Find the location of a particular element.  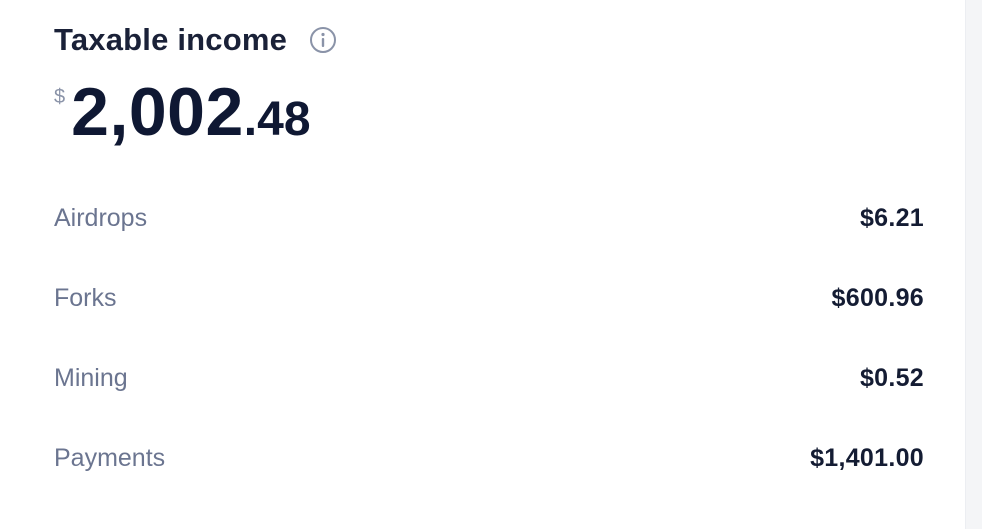

currency-symbol: $ is located at coordinates (60, 97).